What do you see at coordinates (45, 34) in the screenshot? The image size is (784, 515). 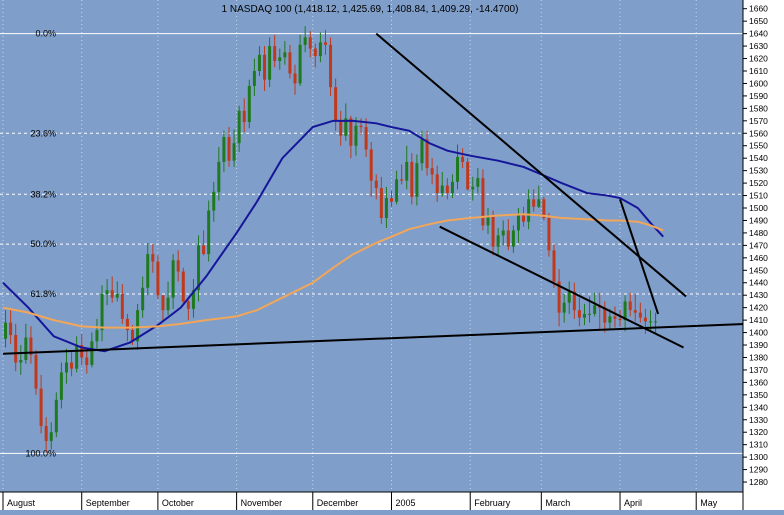 I see `fib-level-label: 0.0%` at bounding box center [45, 34].